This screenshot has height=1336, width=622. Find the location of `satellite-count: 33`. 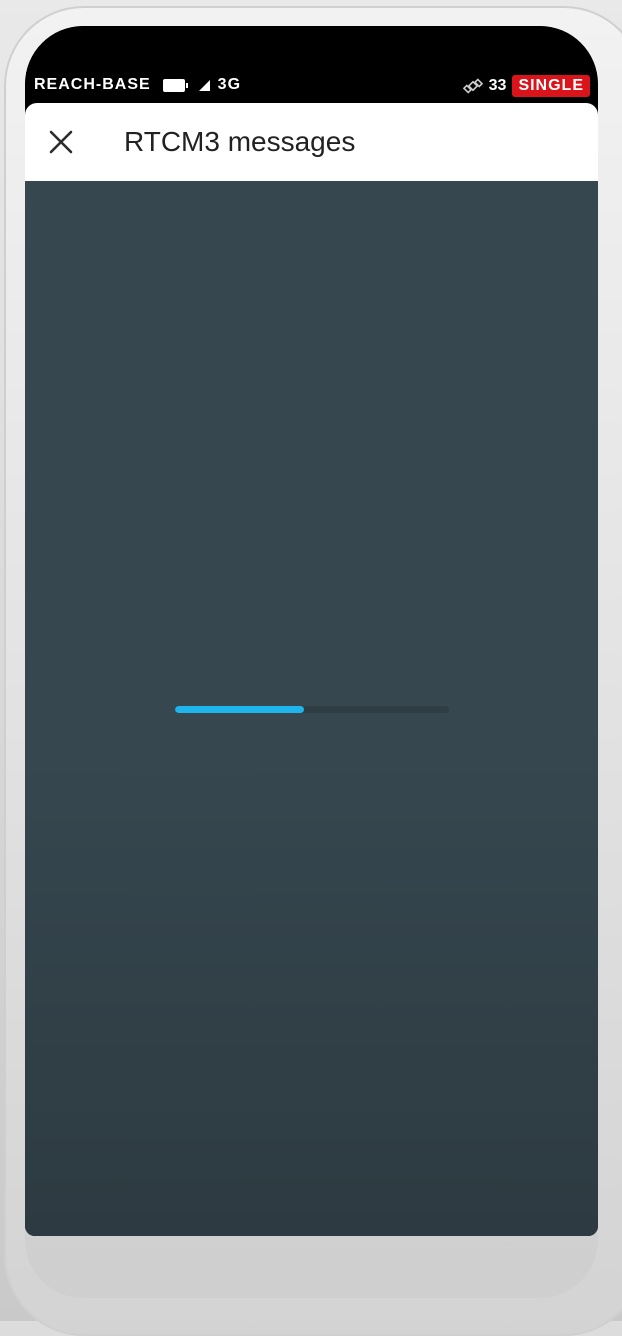

satellite-count: 33 is located at coordinates (497, 85).